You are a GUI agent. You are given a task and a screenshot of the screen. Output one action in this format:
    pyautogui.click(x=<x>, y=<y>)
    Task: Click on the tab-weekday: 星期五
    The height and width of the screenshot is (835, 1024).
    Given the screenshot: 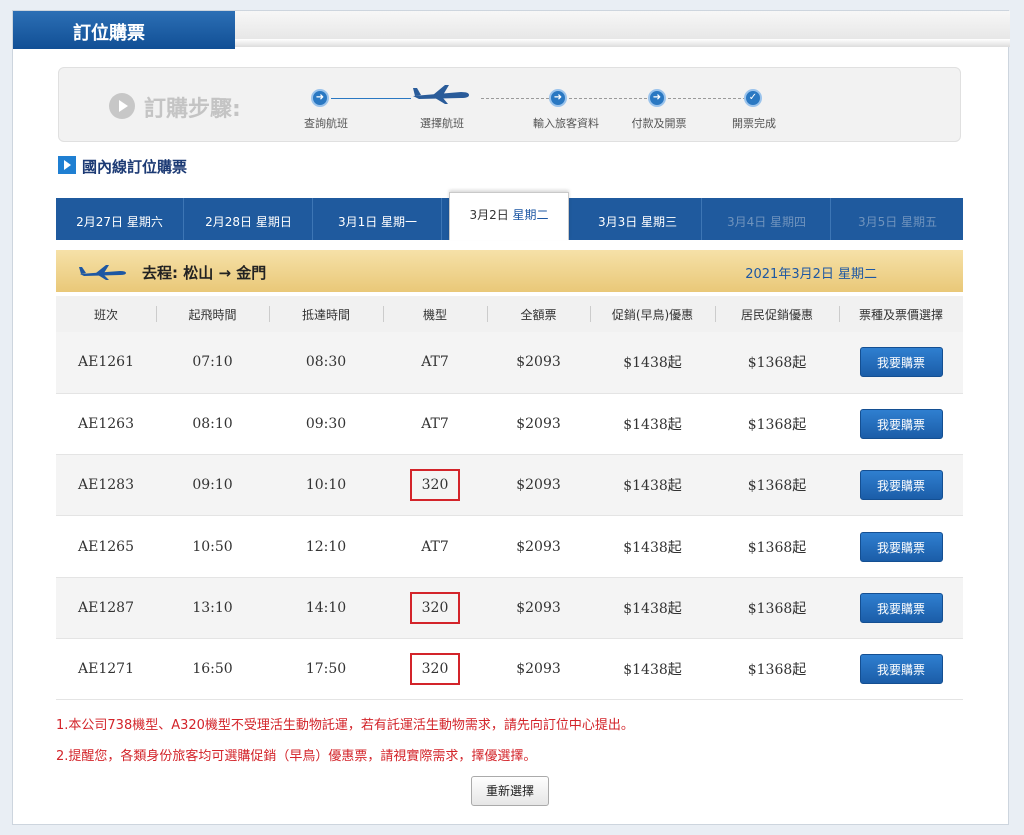 What is the action you would take?
    pyautogui.click(x=919, y=222)
    